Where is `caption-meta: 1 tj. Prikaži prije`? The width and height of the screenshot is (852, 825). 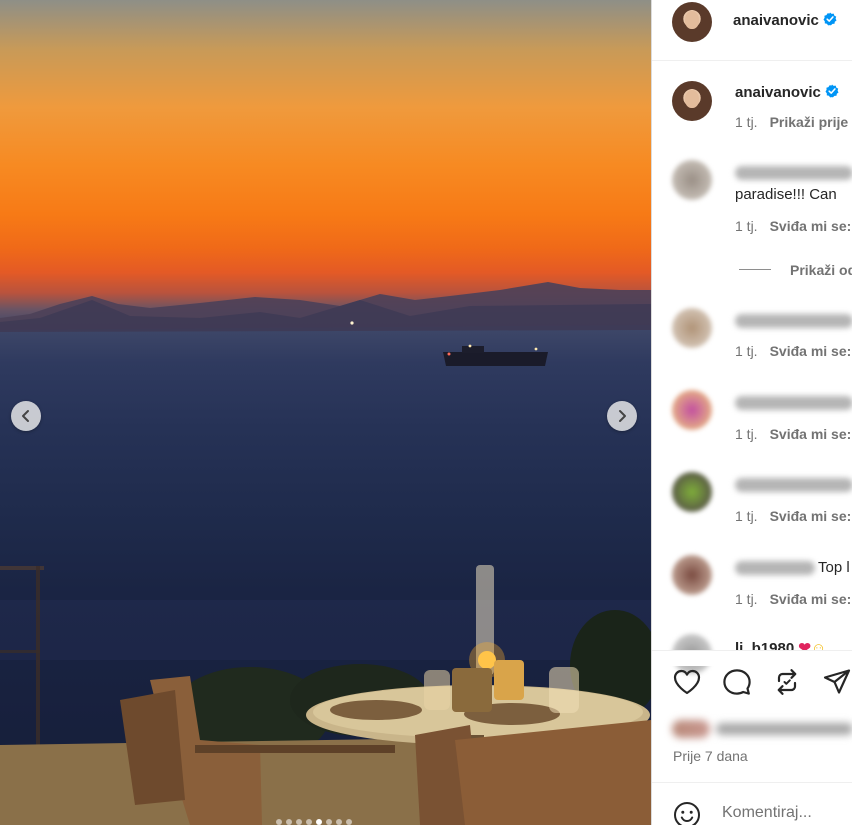
caption-meta: 1 tj. Prikaži prije is located at coordinates (791, 122).